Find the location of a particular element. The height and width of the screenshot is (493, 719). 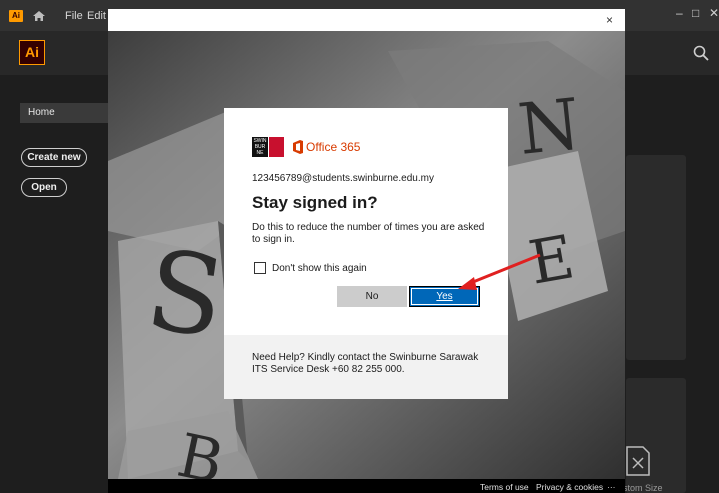

home-icon is located at coordinates (39, 16).